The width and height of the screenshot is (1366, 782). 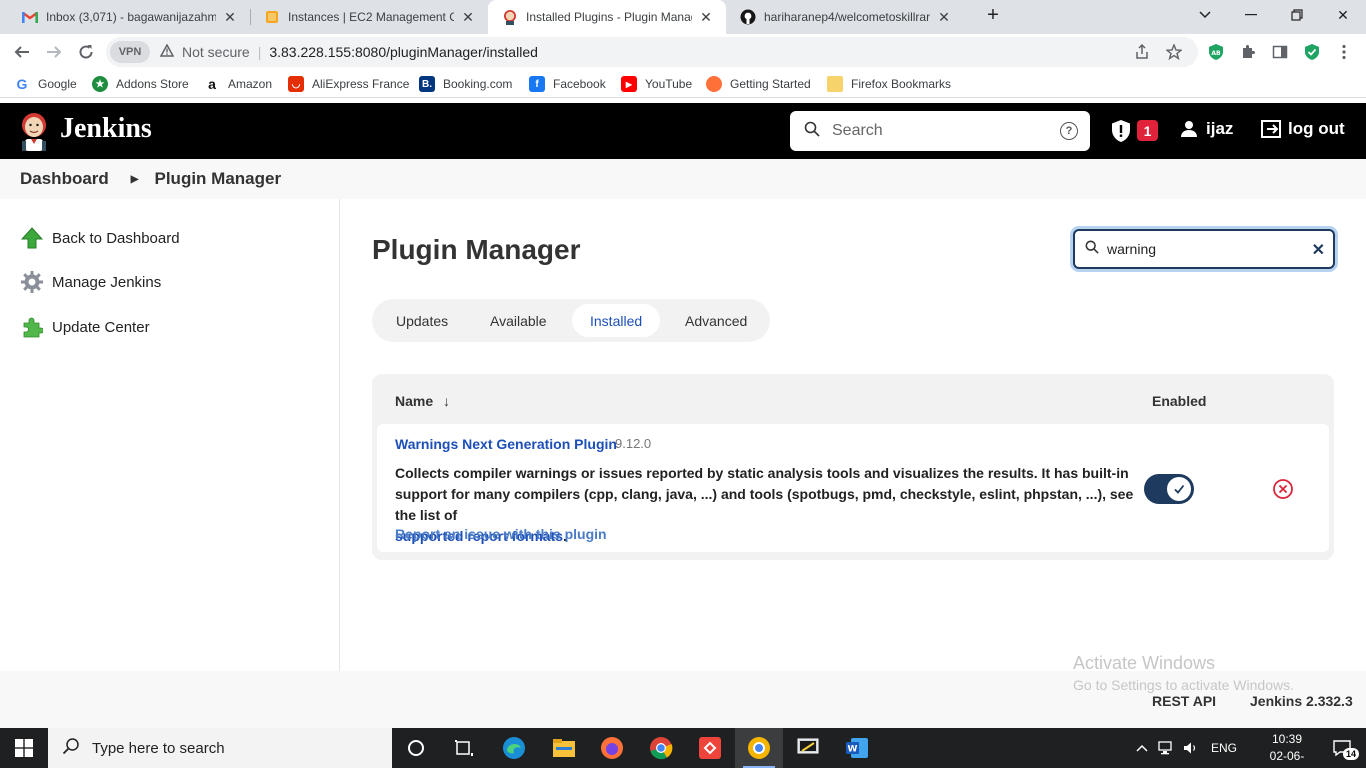 What do you see at coordinates (629, 84) in the screenshot?
I see `youtube-icon: ▶` at bounding box center [629, 84].